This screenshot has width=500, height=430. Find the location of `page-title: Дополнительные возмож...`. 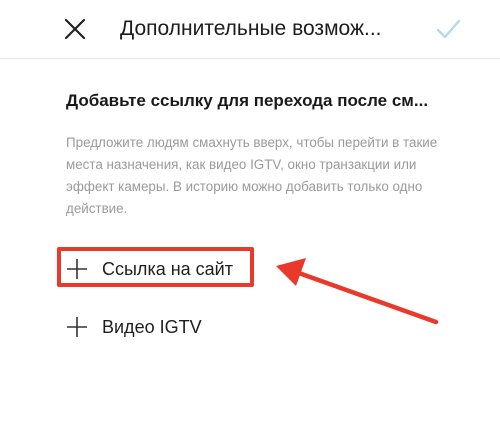

page-title: Дополнительные возмож... is located at coordinates (251, 28).